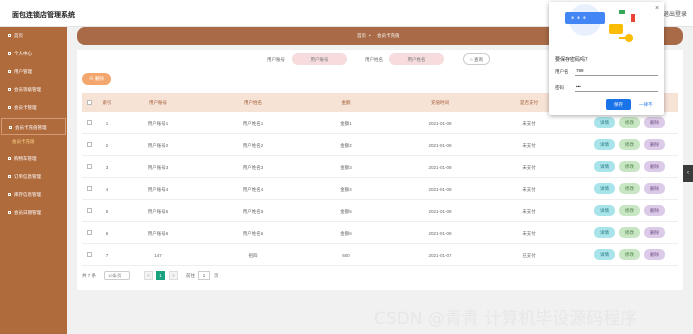 The image size is (693, 334). I want to click on batch-delete-button: ⊖ 删除, so click(96, 79).